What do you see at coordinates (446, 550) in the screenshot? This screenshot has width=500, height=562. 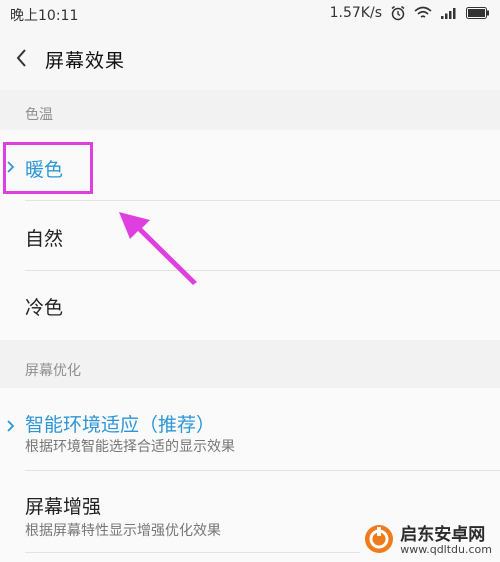 I see `watermark-url: www.qdltdu.com` at bounding box center [446, 550].